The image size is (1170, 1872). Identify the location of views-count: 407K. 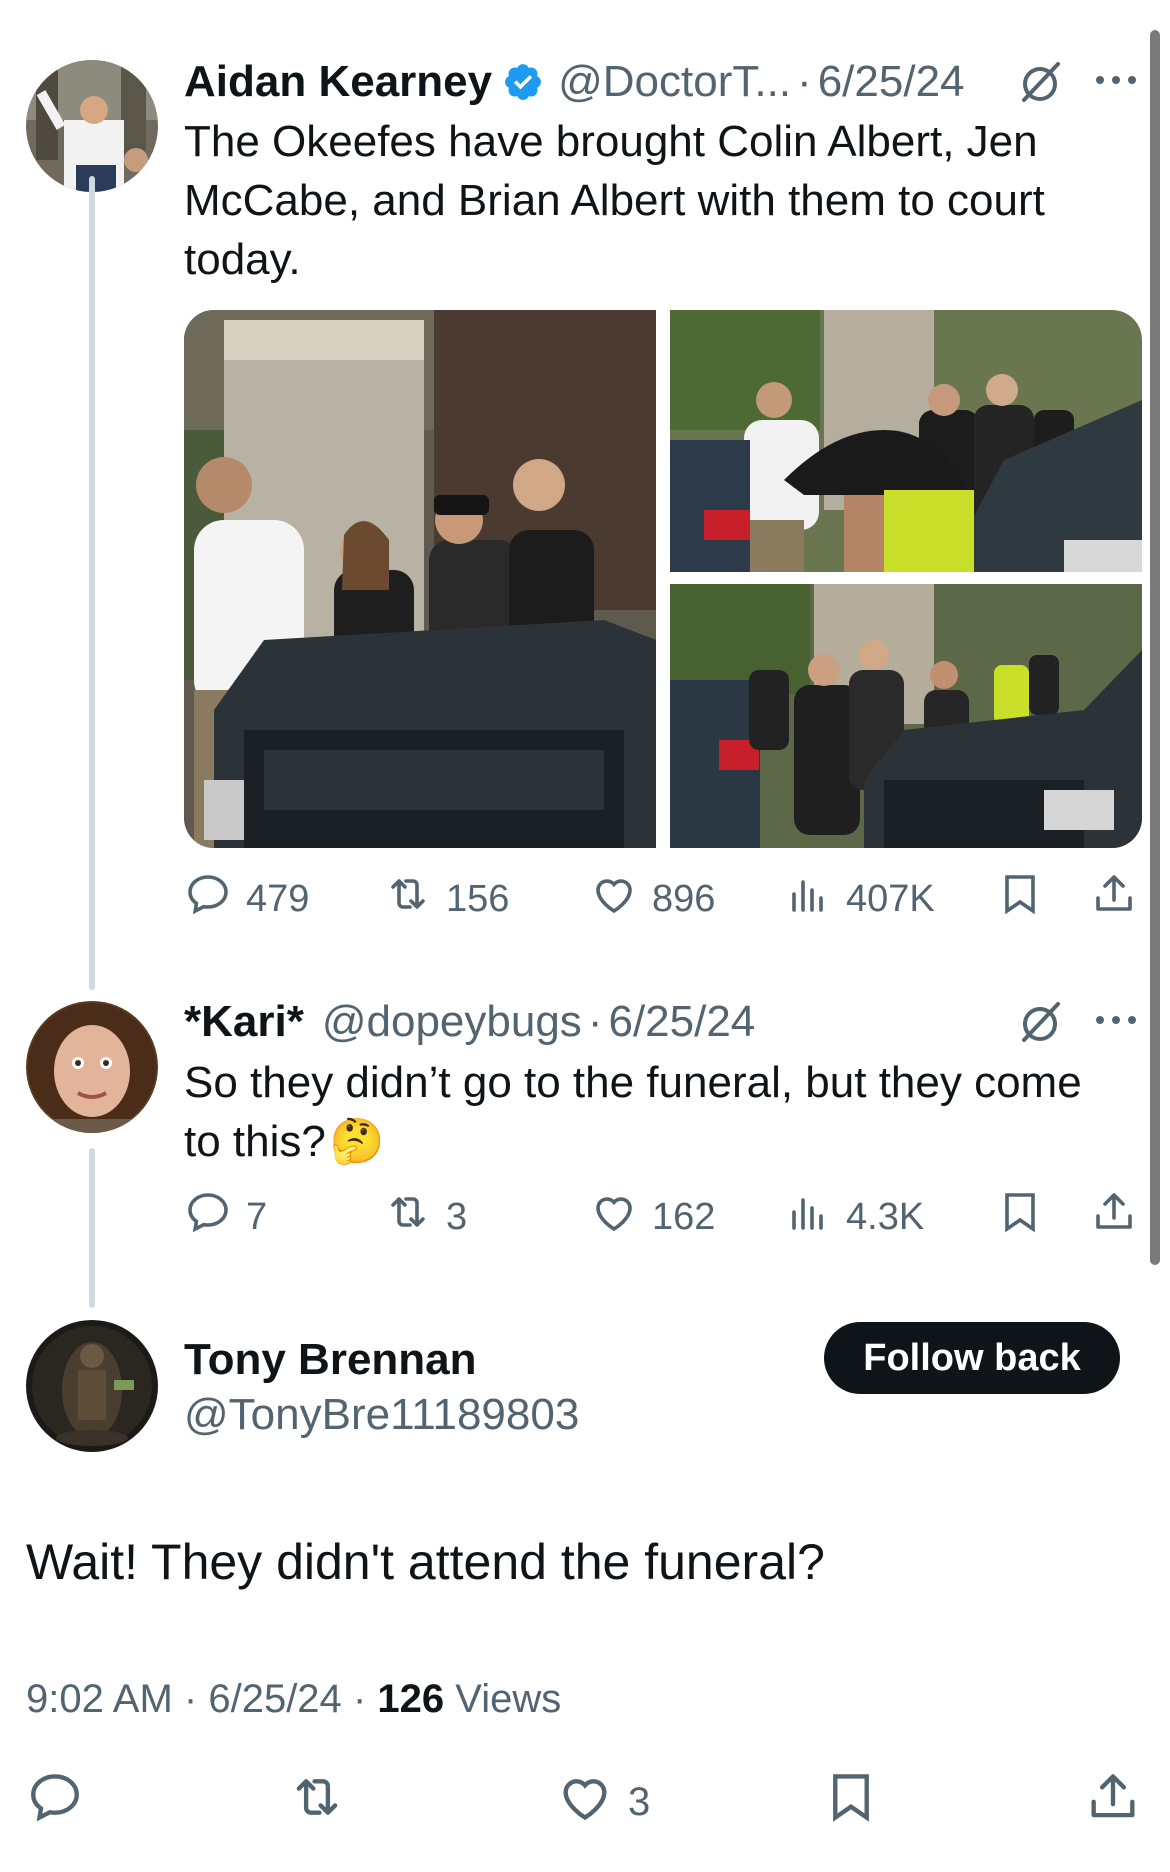
(890, 898).